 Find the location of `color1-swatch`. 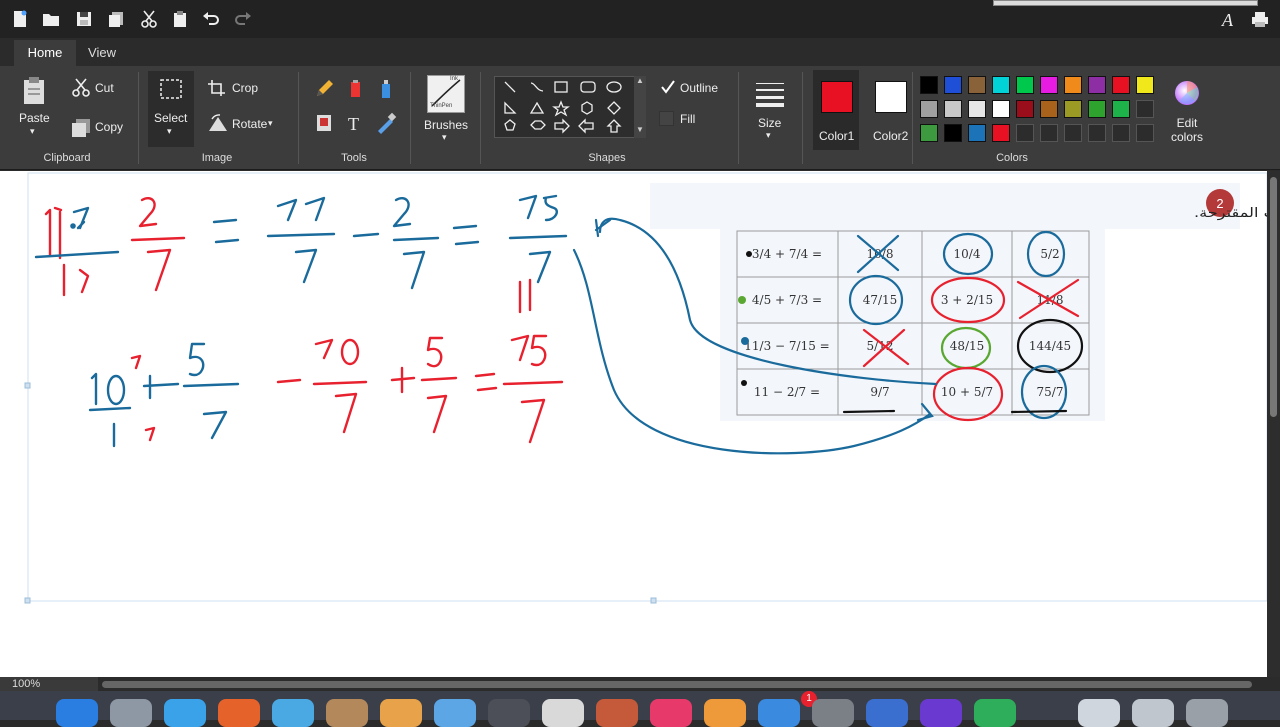

color1-swatch is located at coordinates (837, 97).